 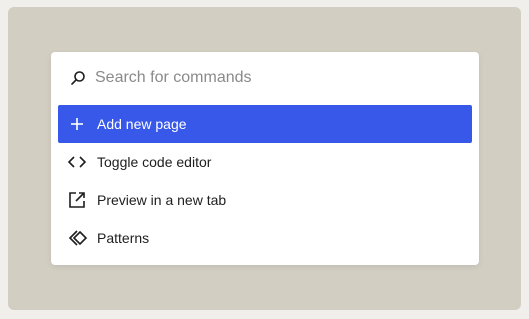 I want to click on search-icon, so click(x=78, y=78).